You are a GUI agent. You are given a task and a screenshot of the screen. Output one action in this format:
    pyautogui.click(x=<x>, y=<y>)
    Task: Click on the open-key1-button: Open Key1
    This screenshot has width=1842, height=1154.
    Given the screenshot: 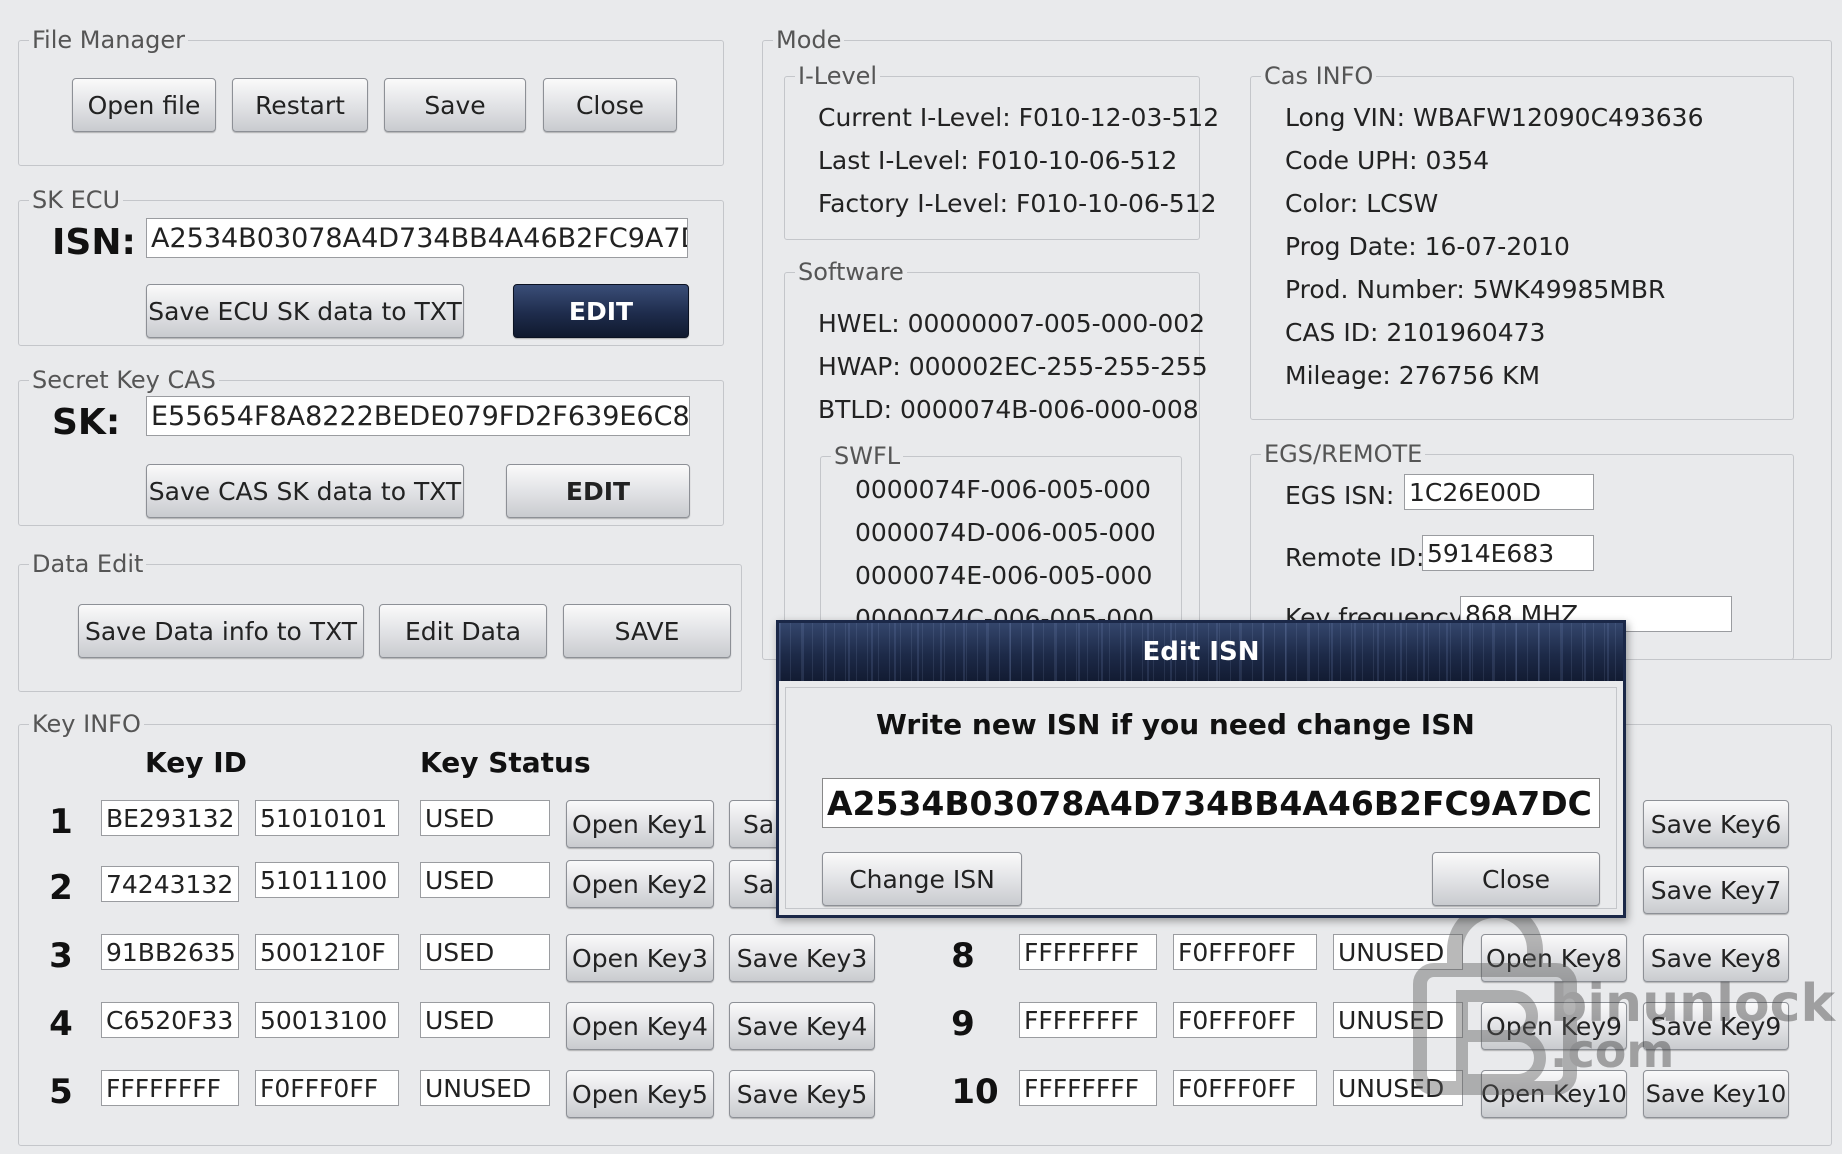 What is the action you would take?
    pyautogui.click(x=640, y=824)
    